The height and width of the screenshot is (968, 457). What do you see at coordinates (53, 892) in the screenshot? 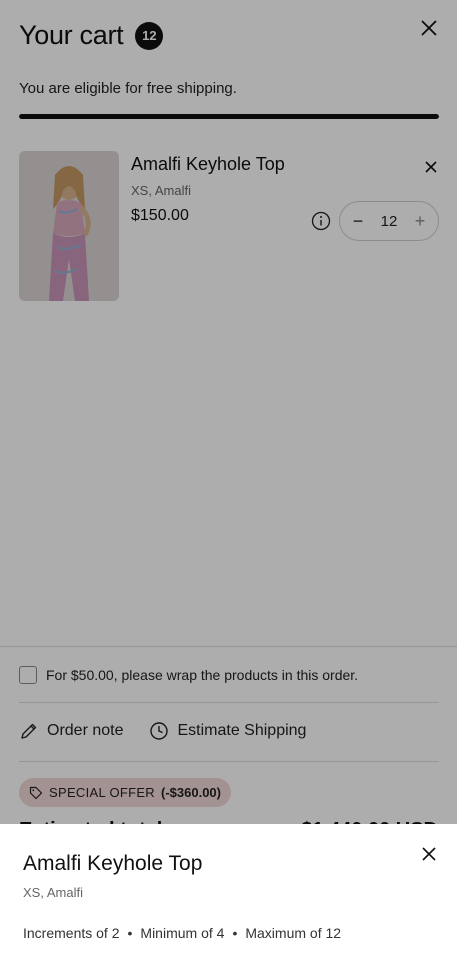
I see `sheet-product-variant: XS, Amalfi` at bounding box center [53, 892].